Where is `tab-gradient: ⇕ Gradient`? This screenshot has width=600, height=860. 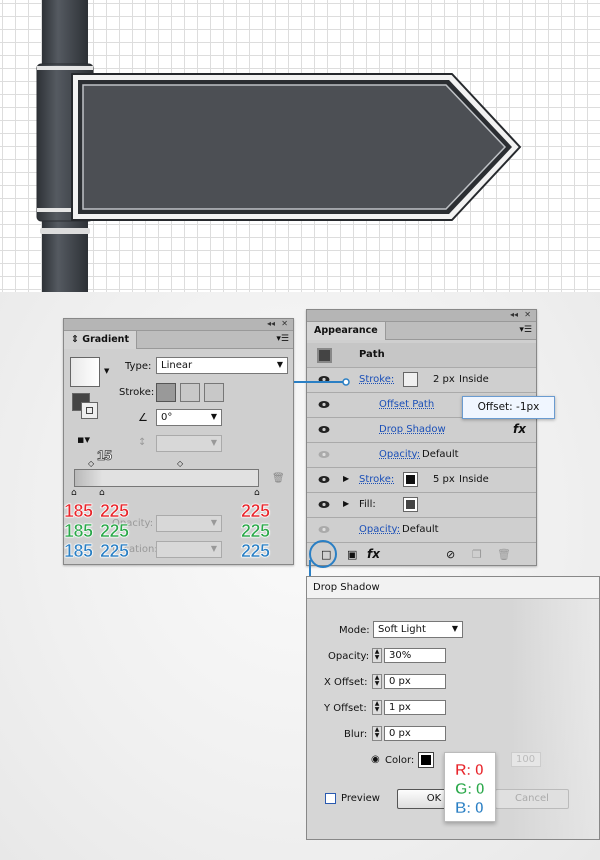 tab-gradient: ⇕ Gradient is located at coordinates (100, 340).